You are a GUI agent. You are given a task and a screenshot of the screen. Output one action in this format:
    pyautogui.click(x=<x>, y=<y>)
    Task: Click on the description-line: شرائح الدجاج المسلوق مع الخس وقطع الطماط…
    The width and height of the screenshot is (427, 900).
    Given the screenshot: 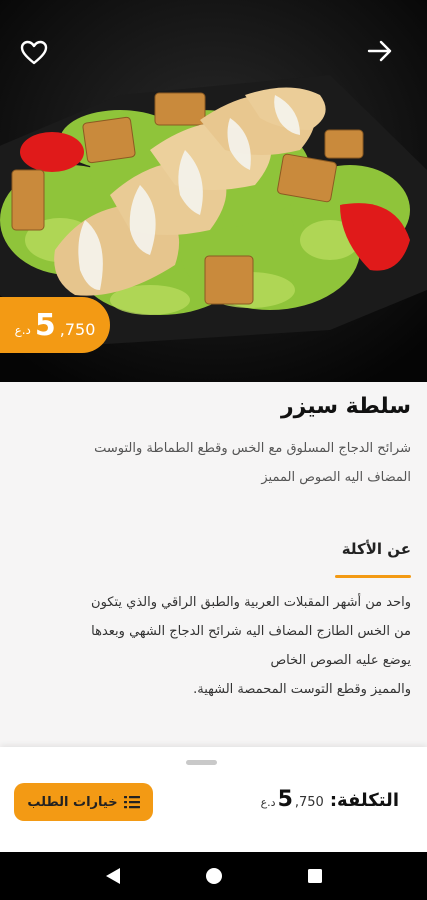 What is the action you would take?
    pyautogui.click(x=252, y=448)
    